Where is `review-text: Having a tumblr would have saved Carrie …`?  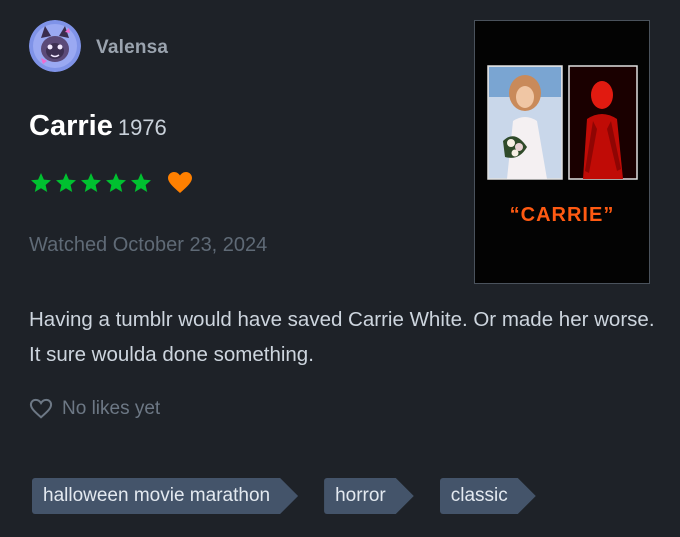
review-text: Having a tumblr would have saved Carrie … is located at coordinates (342, 337).